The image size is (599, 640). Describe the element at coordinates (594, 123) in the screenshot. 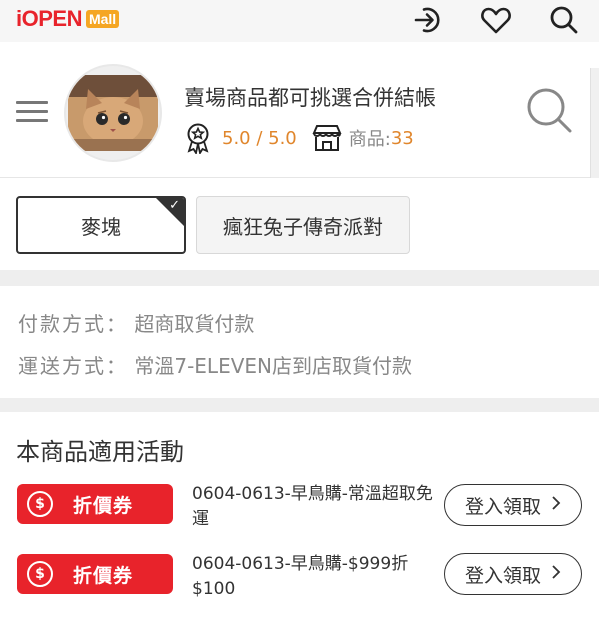

I see `side-panel-edge` at that location.